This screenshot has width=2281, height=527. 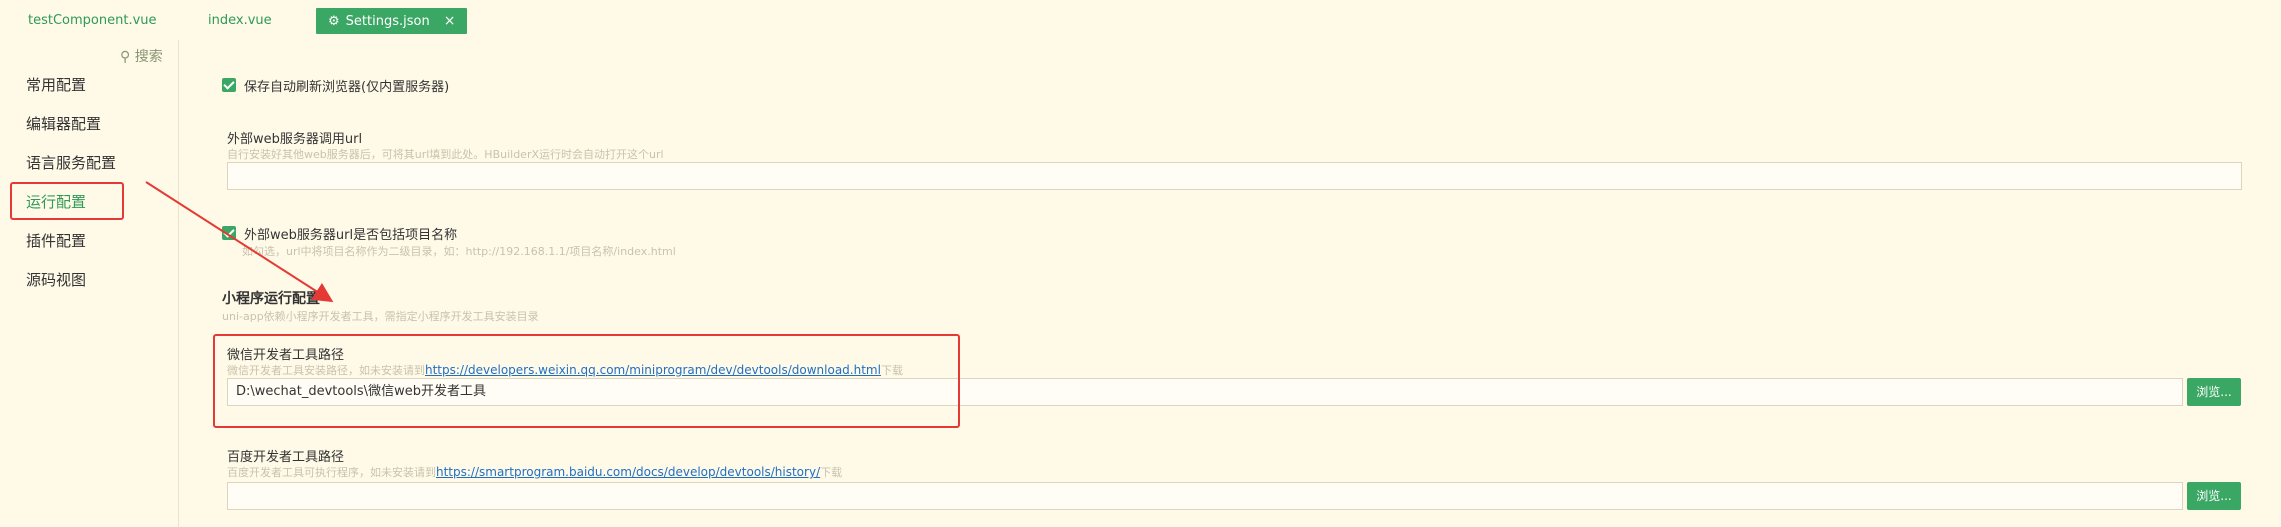 I want to click on baidu-path-input, so click(x=1205, y=496).